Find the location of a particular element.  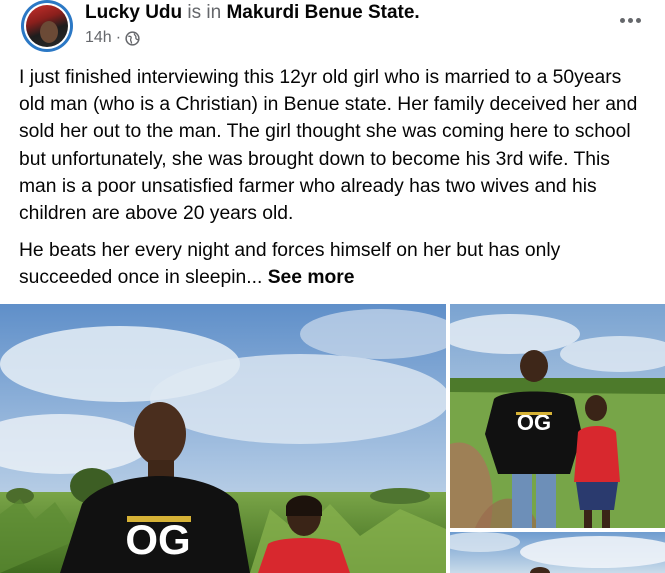

more-options-icon is located at coordinates (630, 20).